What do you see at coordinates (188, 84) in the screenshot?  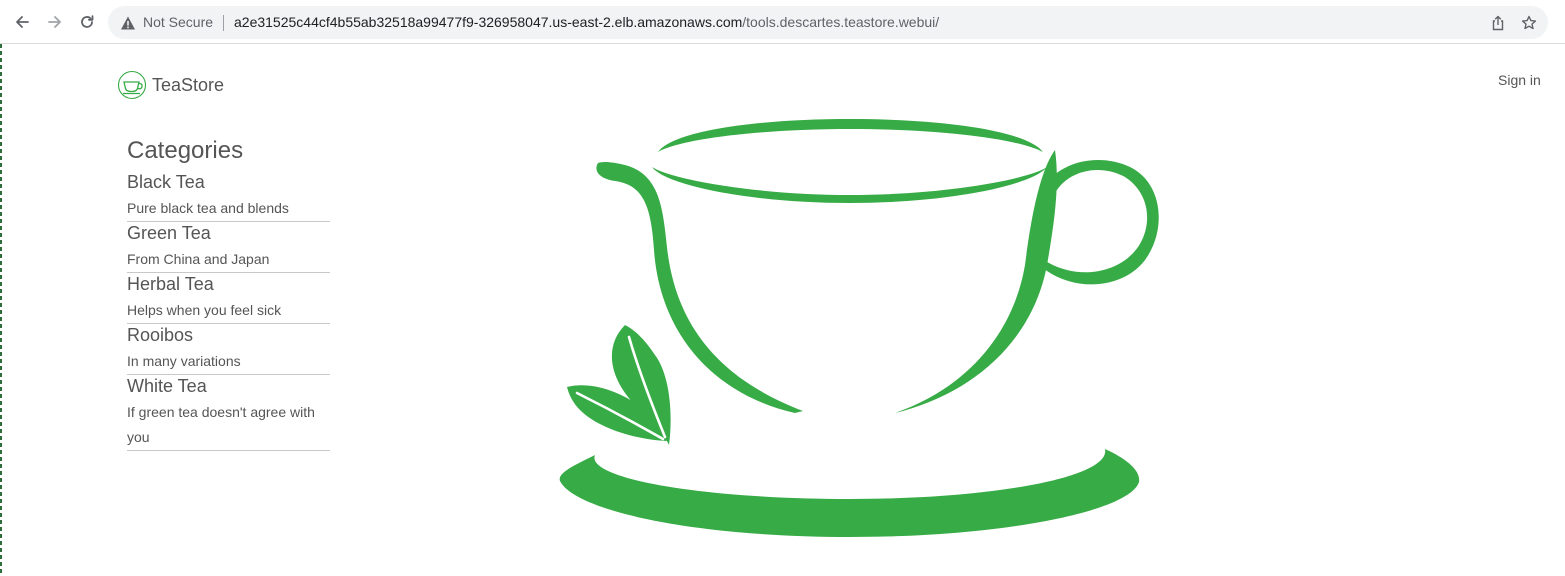 I see `brand-name: TeaStore` at bounding box center [188, 84].